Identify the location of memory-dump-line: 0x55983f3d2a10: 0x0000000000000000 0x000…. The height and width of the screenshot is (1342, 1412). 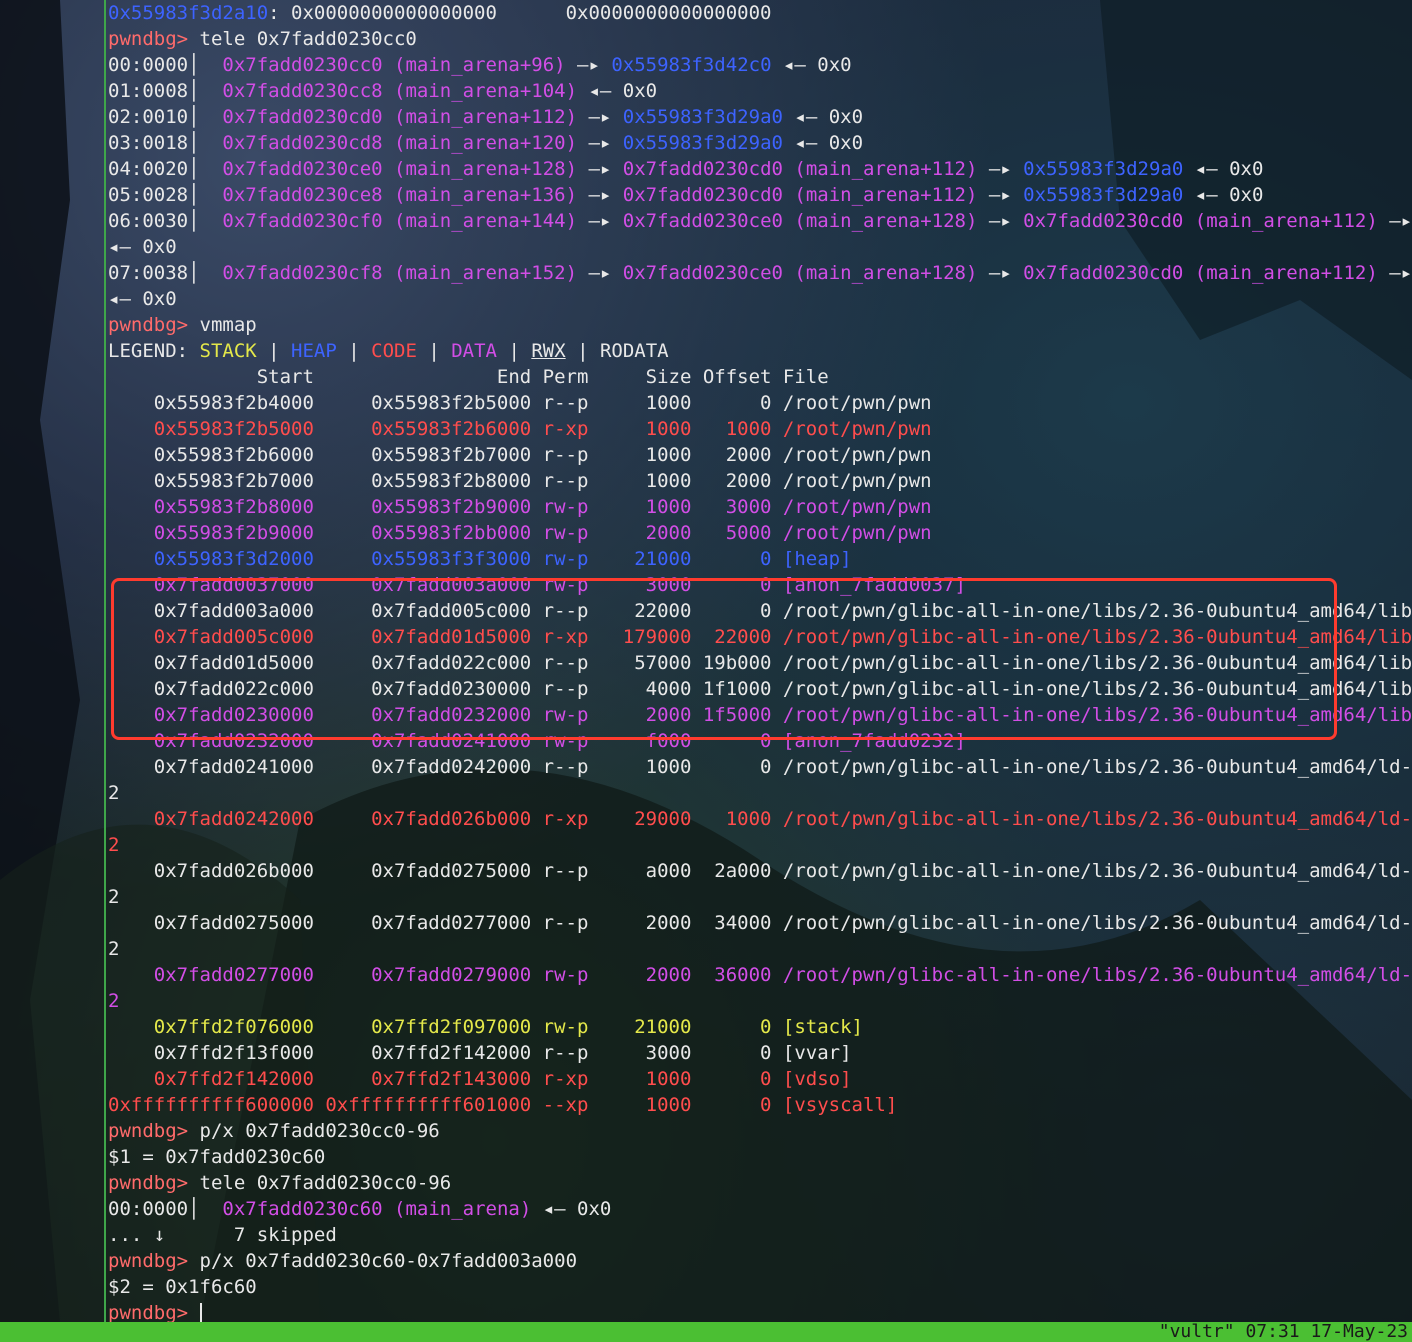
(439, 13).